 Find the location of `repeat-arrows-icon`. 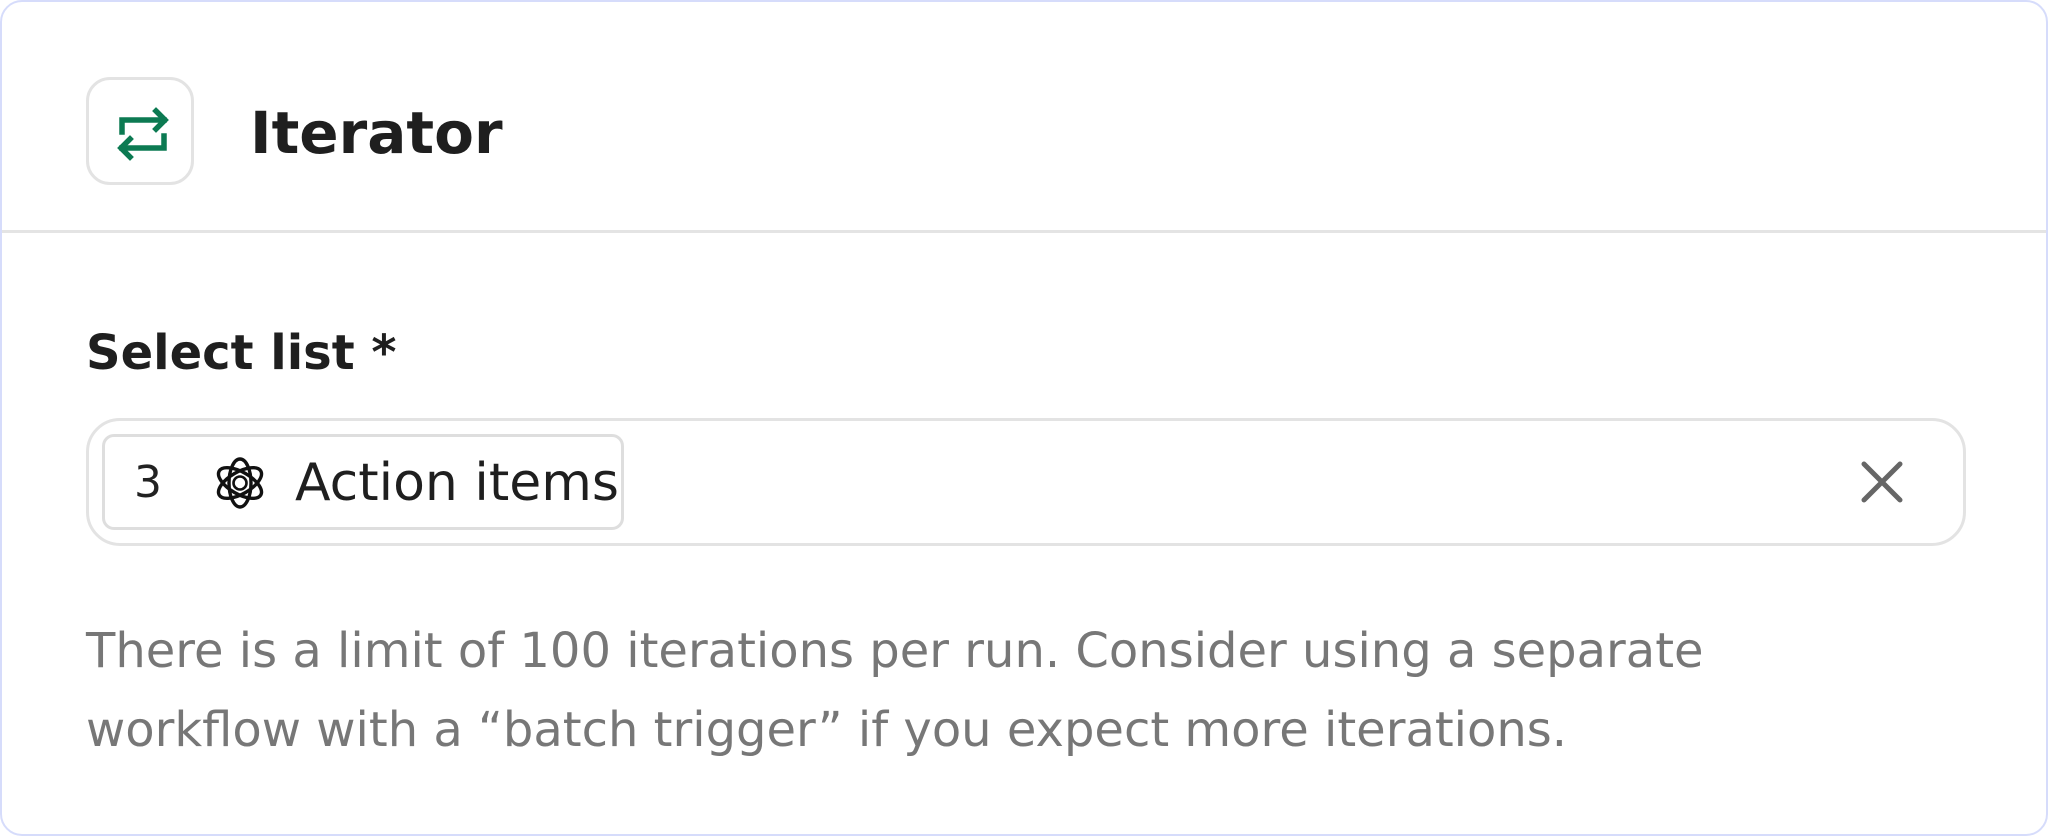

repeat-arrows-icon is located at coordinates (143, 134).